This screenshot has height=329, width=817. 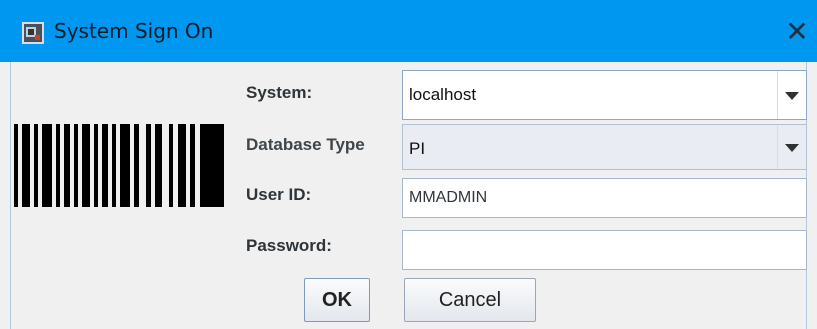 I want to click on database-type-dropdown-toggle, so click(x=791, y=147).